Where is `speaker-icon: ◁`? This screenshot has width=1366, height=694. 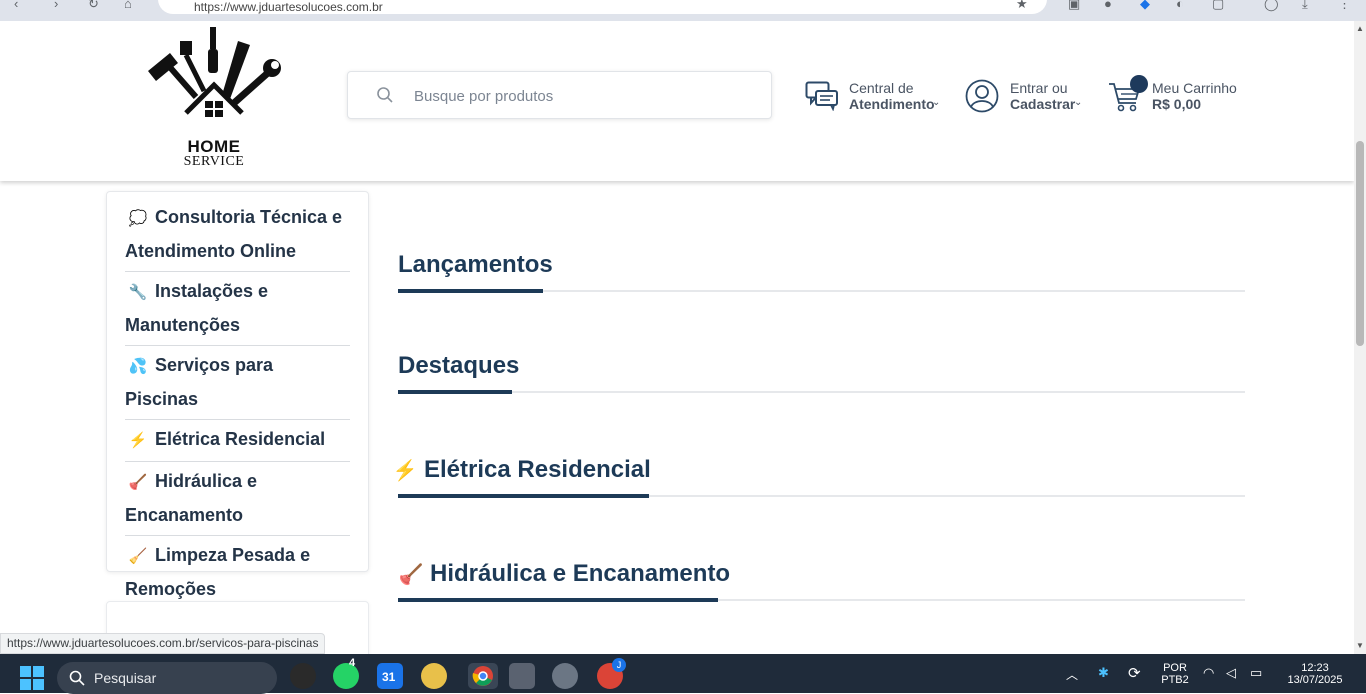
speaker-icon: ◁ is located at coordinates (1231, 673).